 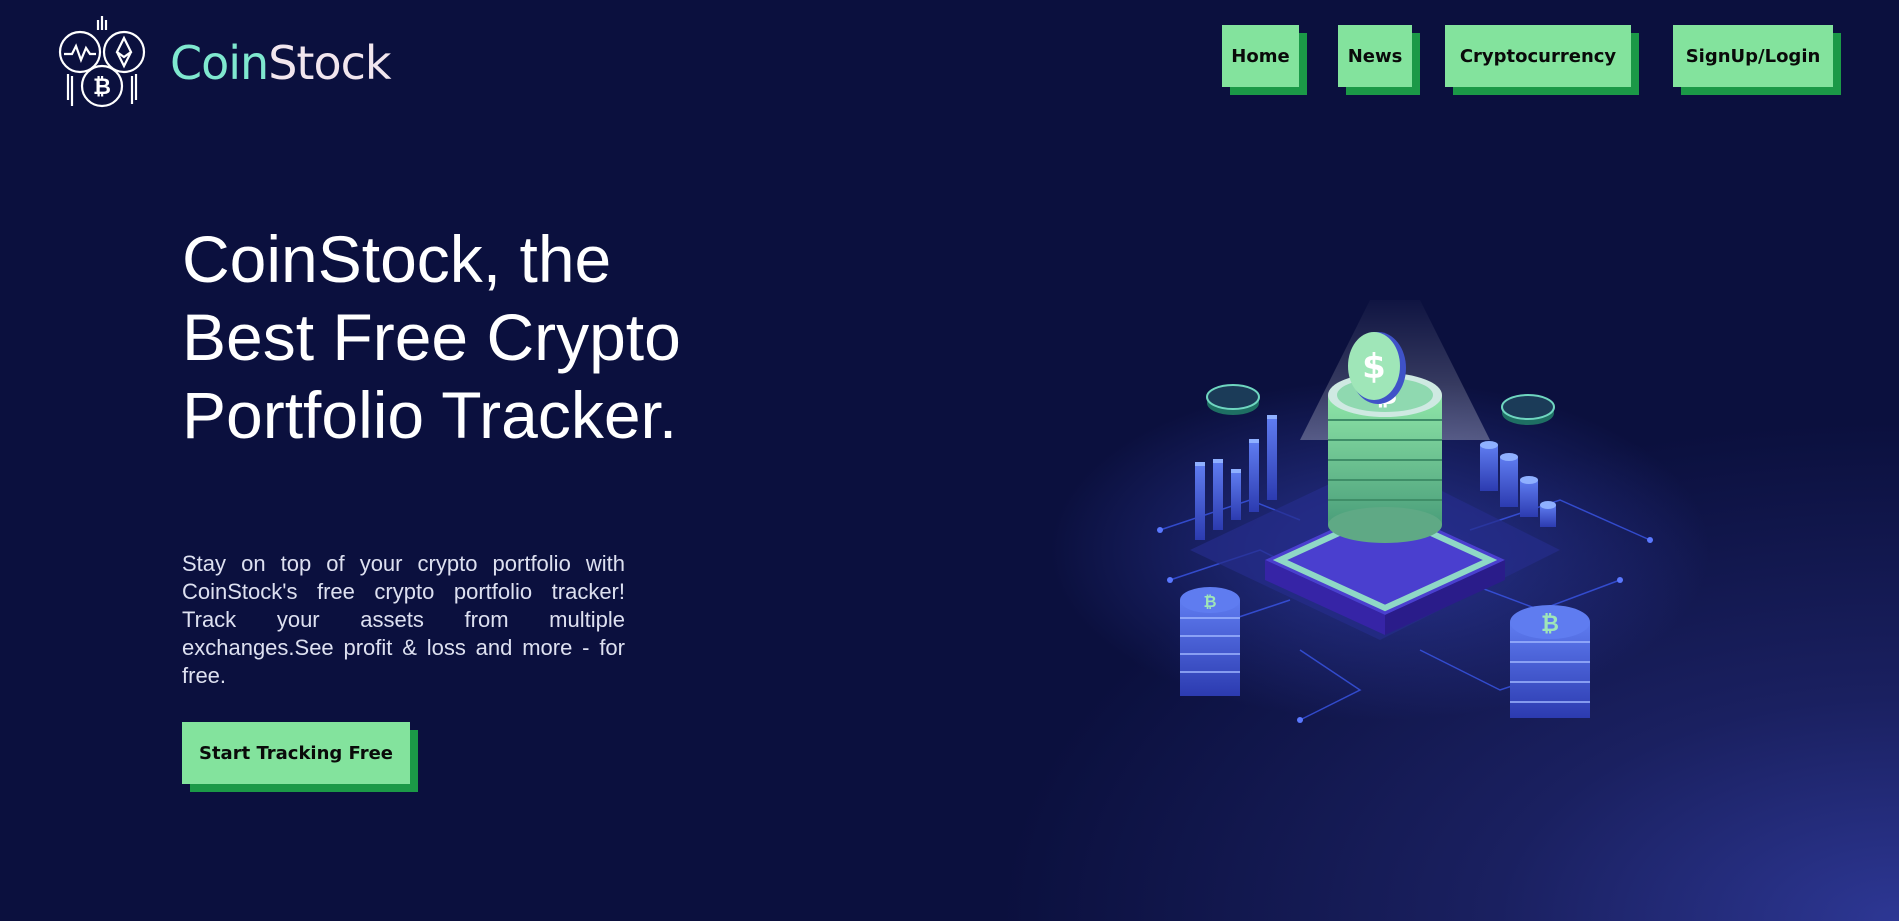 I want to click on brand-name: CoinStock, so click(x=281, y=63).